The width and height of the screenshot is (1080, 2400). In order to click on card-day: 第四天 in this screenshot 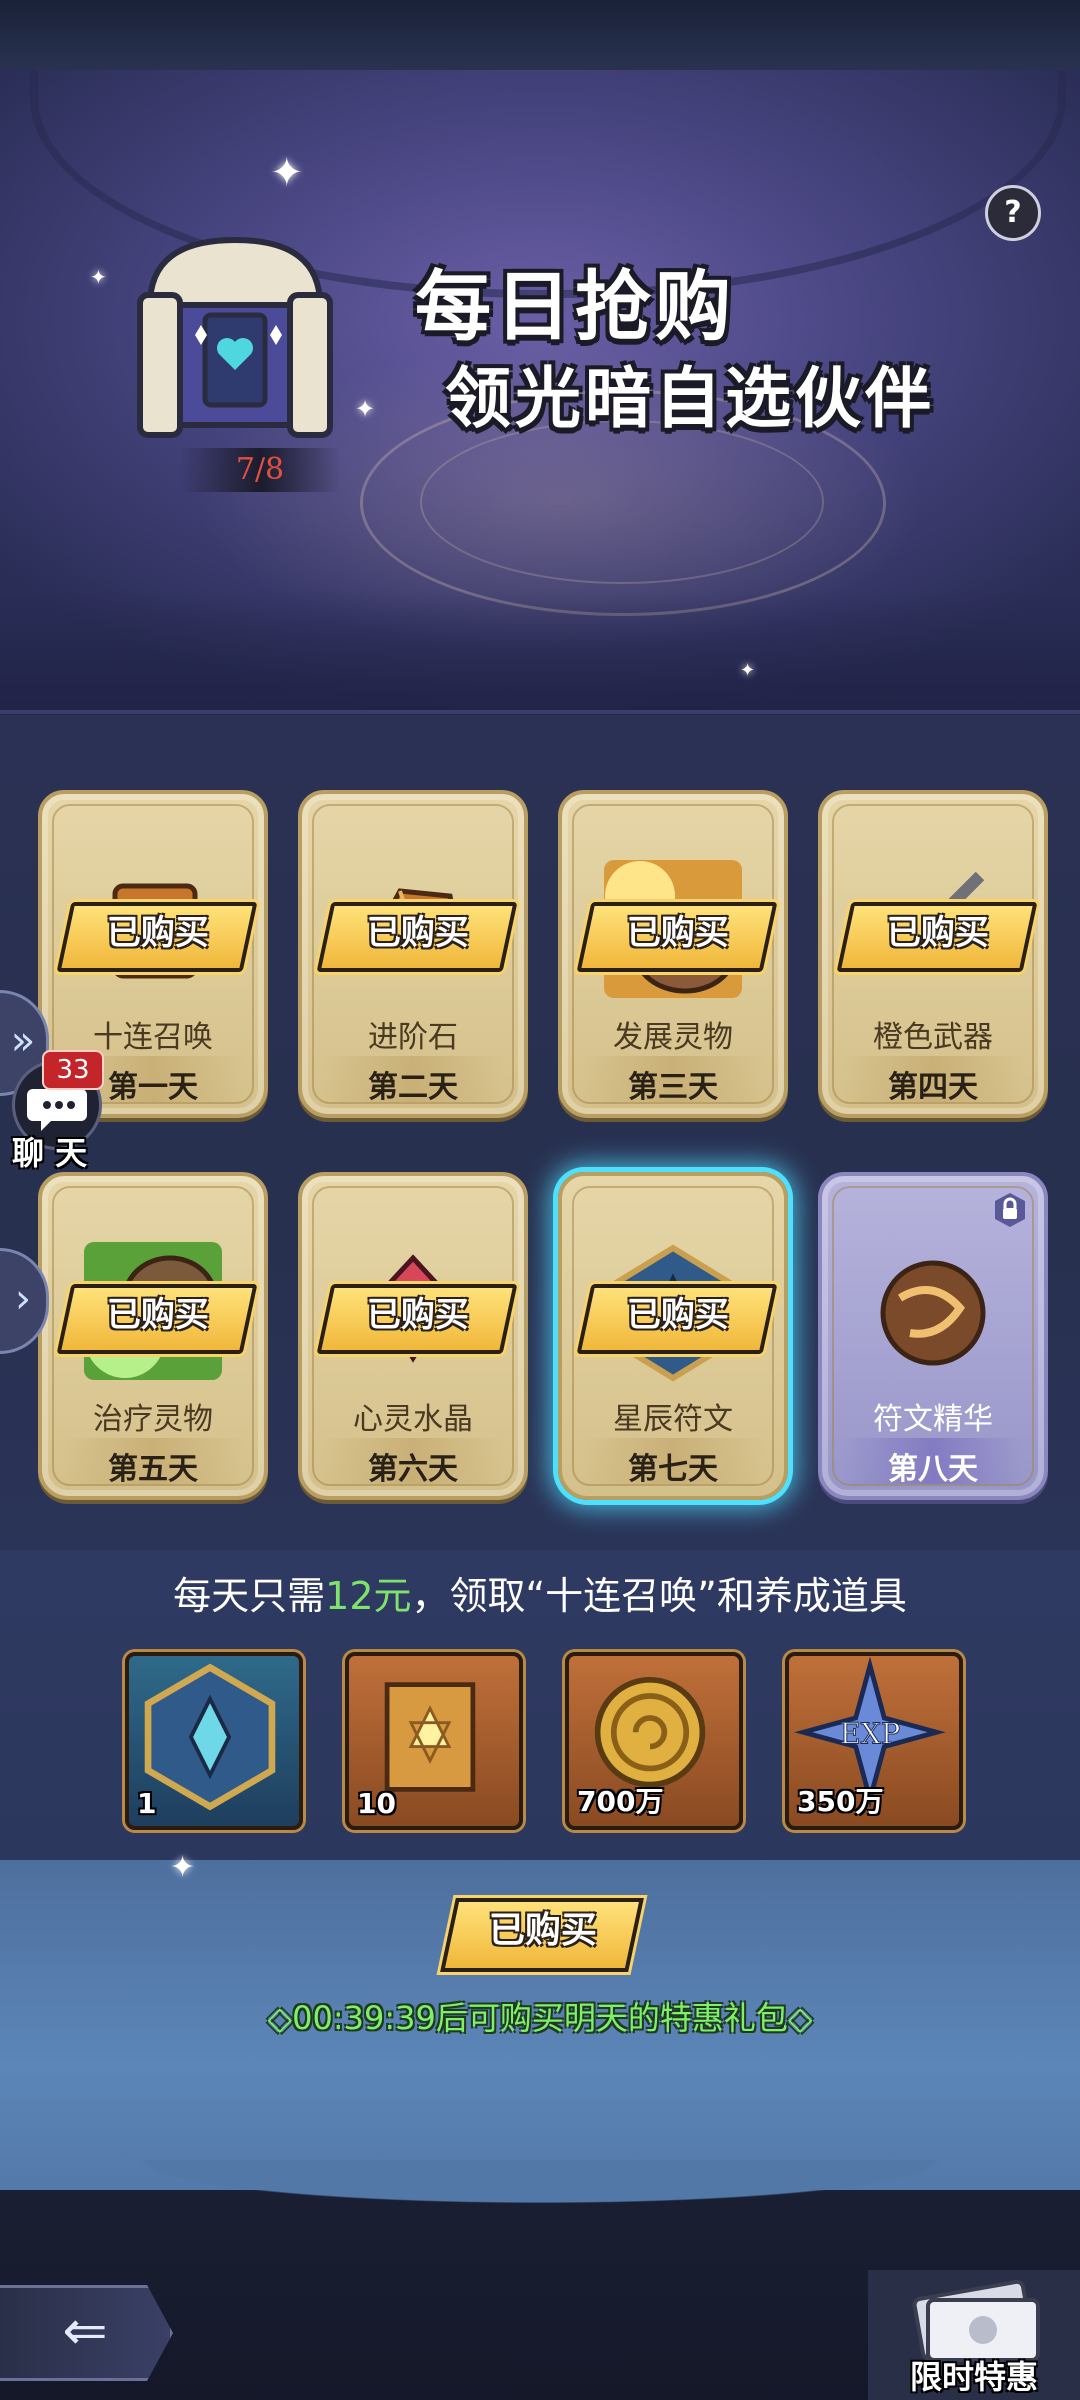, I will do `click(933, 1087)`.